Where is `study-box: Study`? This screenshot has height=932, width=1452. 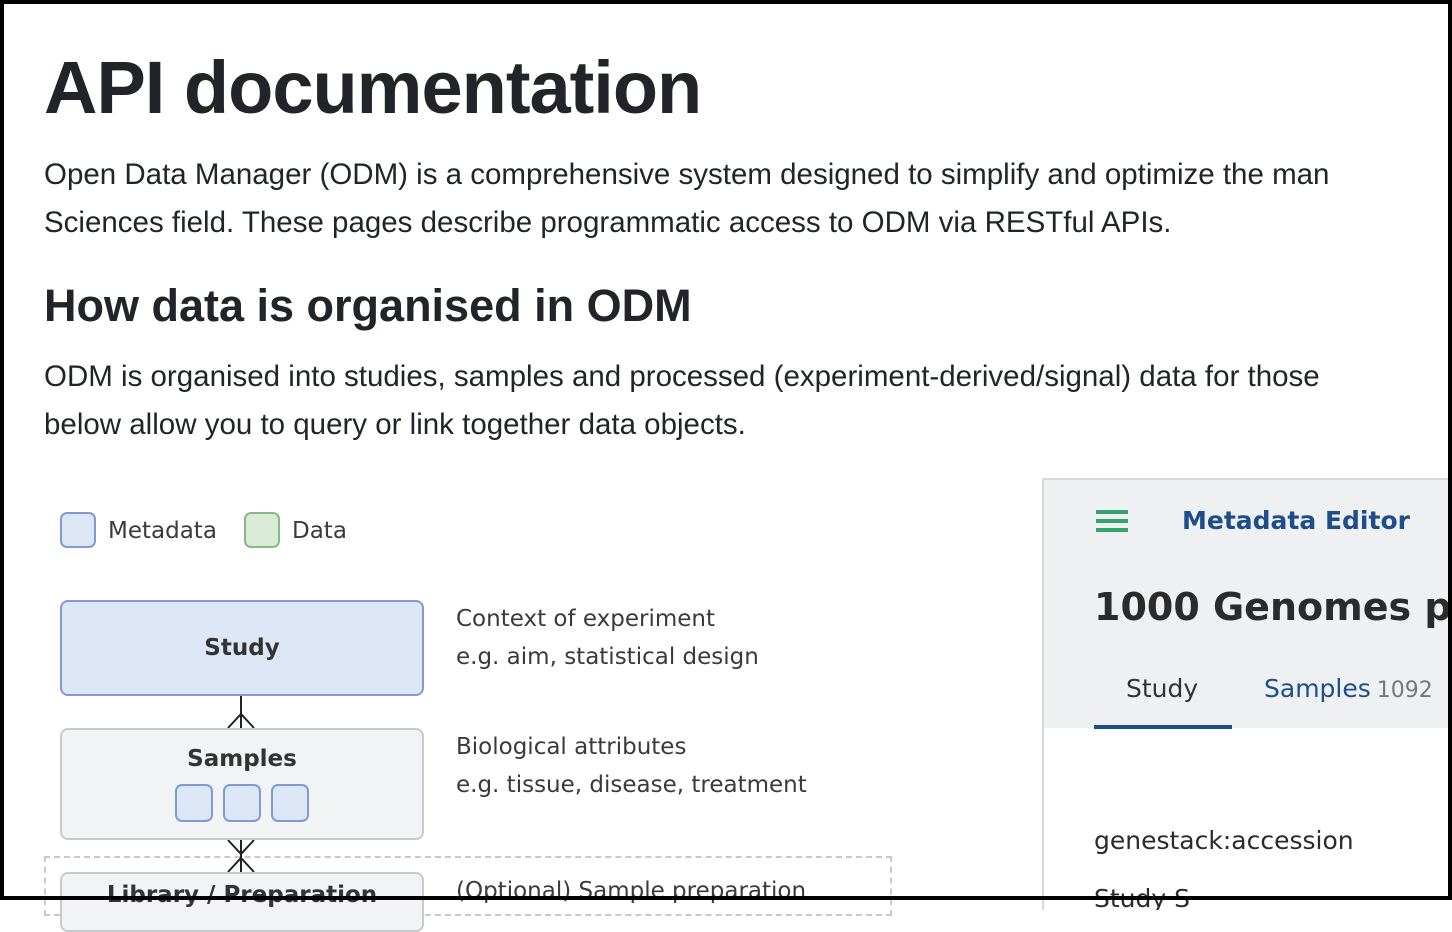
study-box: Study is located at coordinates (242, 648).